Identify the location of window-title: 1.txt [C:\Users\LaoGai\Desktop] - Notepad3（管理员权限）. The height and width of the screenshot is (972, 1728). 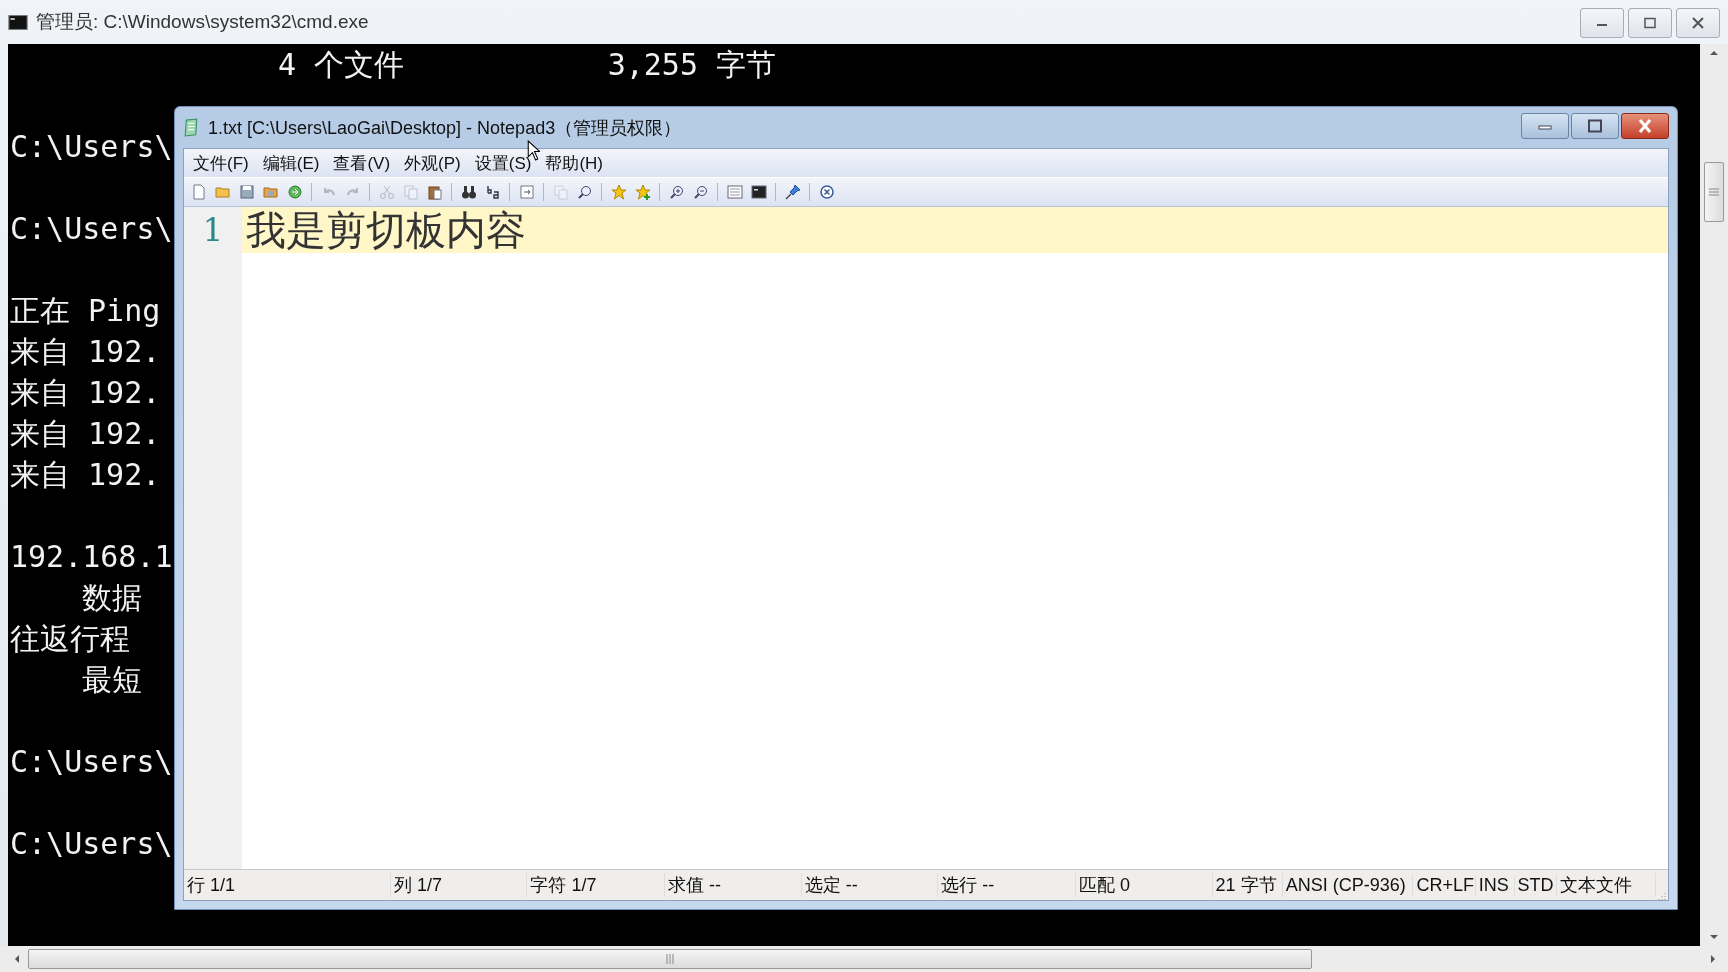
(445, 128).